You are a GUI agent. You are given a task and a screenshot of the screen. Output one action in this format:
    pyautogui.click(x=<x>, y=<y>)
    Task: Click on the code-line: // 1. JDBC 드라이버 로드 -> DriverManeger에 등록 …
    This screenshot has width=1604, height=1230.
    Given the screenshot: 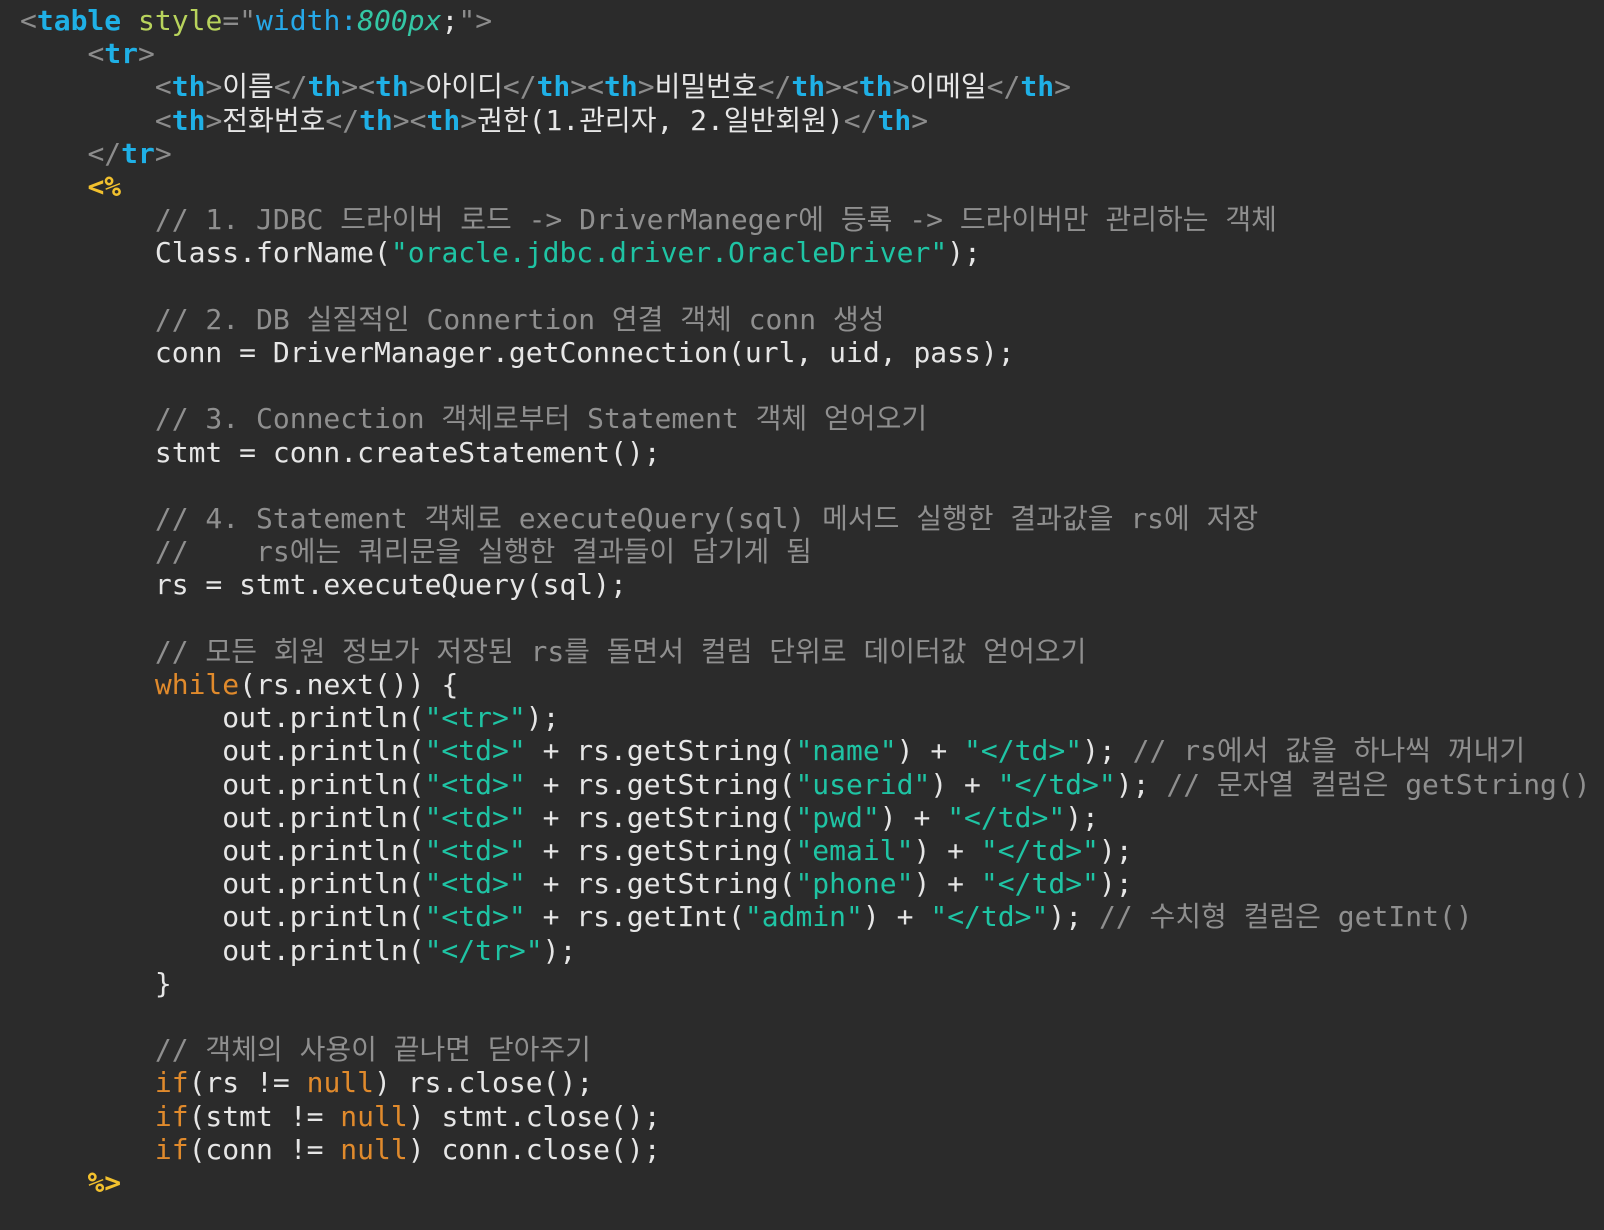 What is the action you would take?
    pyautogui.click(x=648, y=220)
    